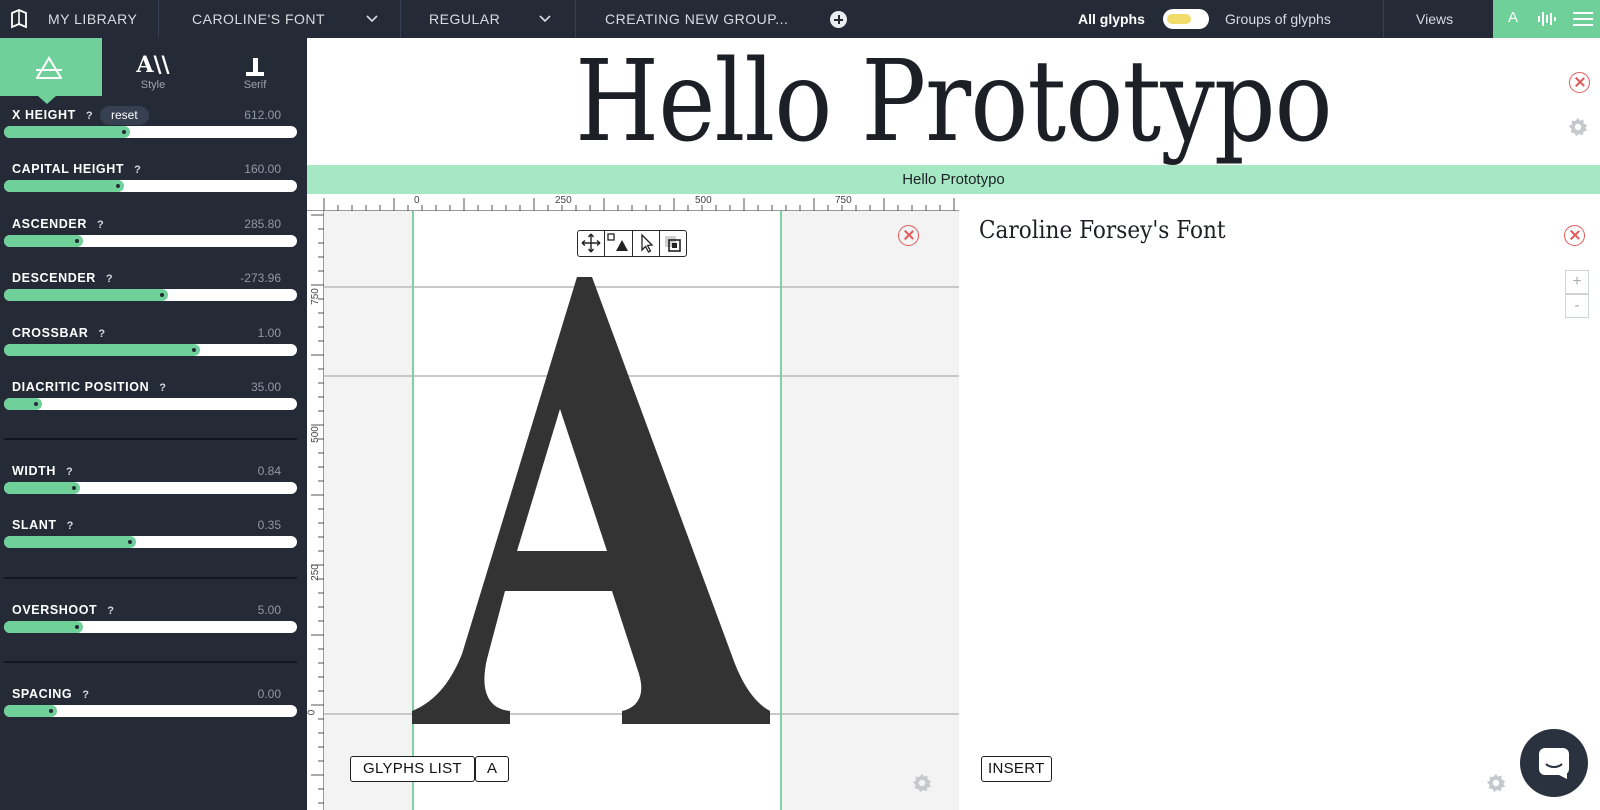  What do you see at coordinates (58, 224) in the screenshot?
I see `parameter-name: ASCENDER?` at bounding box center [58, 224].